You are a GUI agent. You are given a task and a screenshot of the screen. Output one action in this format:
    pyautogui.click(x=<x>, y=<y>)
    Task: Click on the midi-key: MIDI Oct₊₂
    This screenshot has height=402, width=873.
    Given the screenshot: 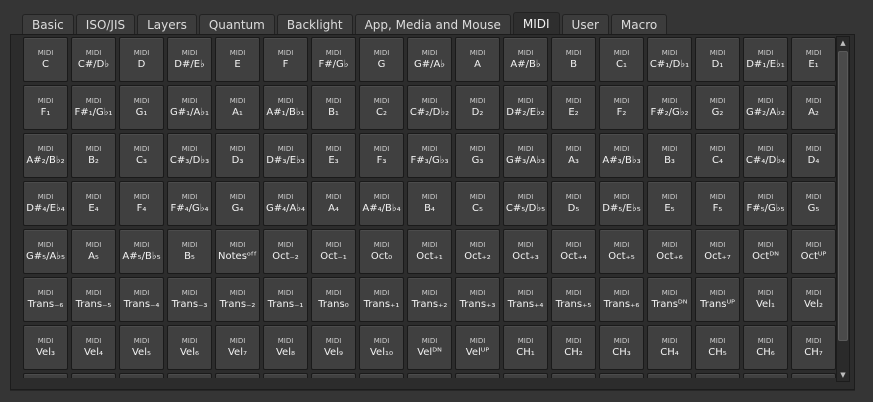 What is the action you would take?
    pyautogui.click(x=477, y=251)
    